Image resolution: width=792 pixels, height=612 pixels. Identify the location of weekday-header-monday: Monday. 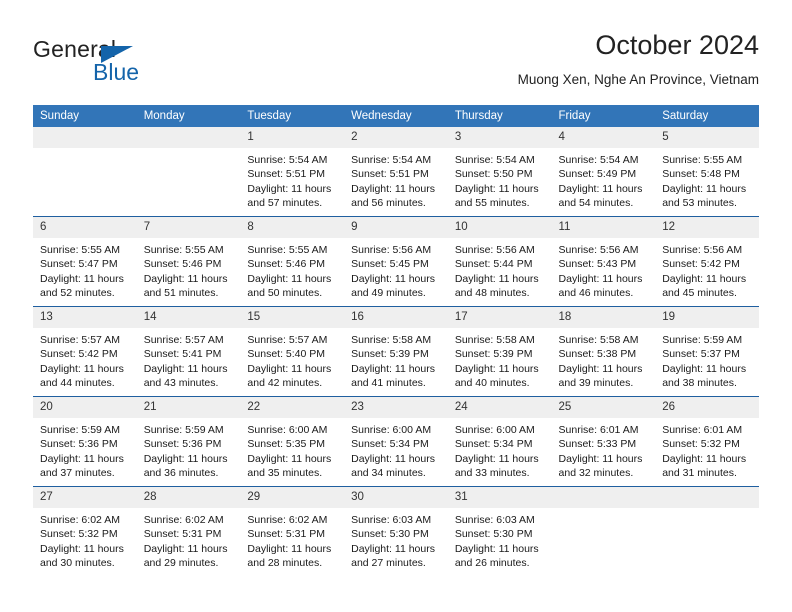
(188, 116).